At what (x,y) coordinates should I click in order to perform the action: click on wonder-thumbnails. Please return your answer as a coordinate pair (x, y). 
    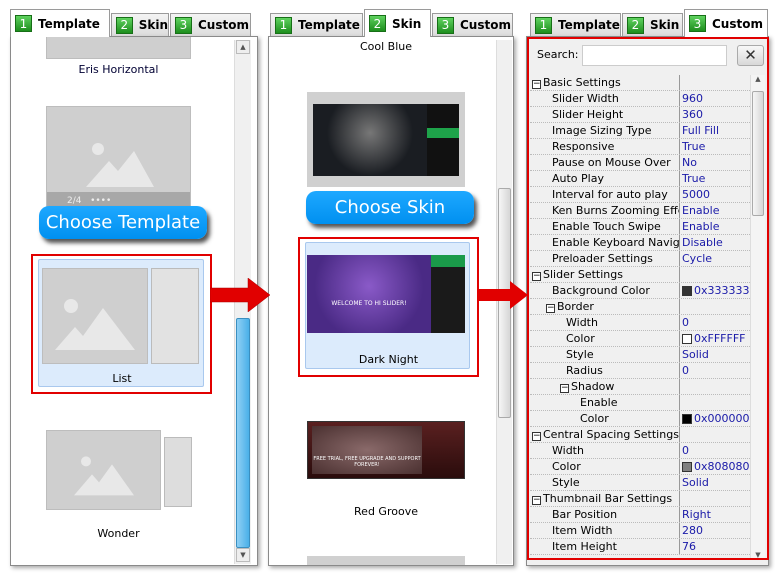
    Looking at the image, I should click on (178, 472).